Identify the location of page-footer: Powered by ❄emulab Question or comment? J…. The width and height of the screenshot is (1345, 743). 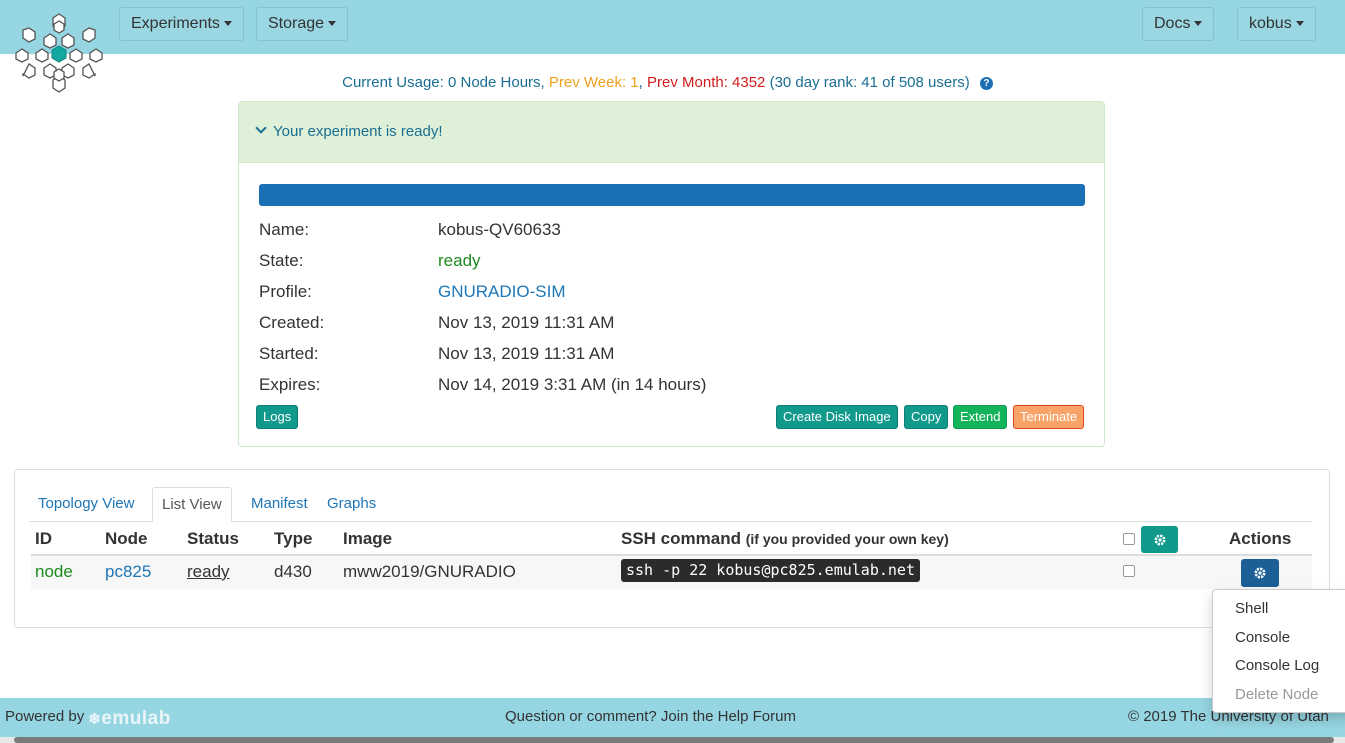
(672, 717).